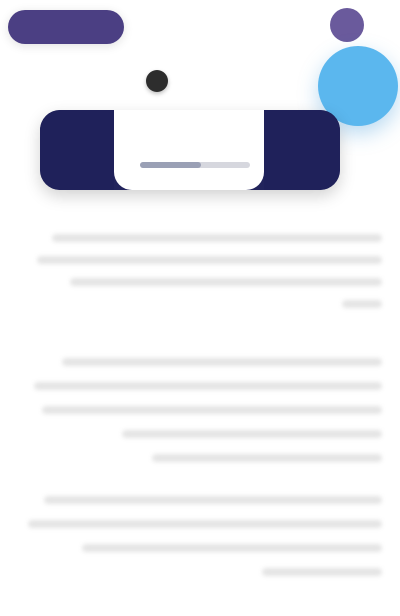 The width and height of the screenshot is (400, 616). Describe the element at coordinates (347, 25) in the screenshot. I see `avatar` at that location.